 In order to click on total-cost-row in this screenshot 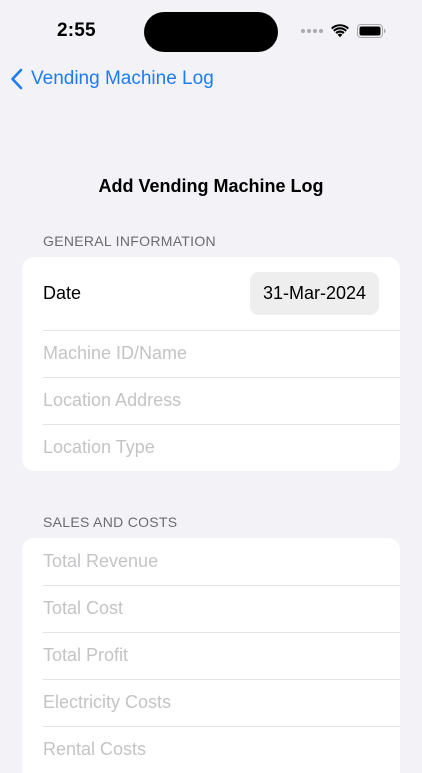, I will do `click(211, 608)`.